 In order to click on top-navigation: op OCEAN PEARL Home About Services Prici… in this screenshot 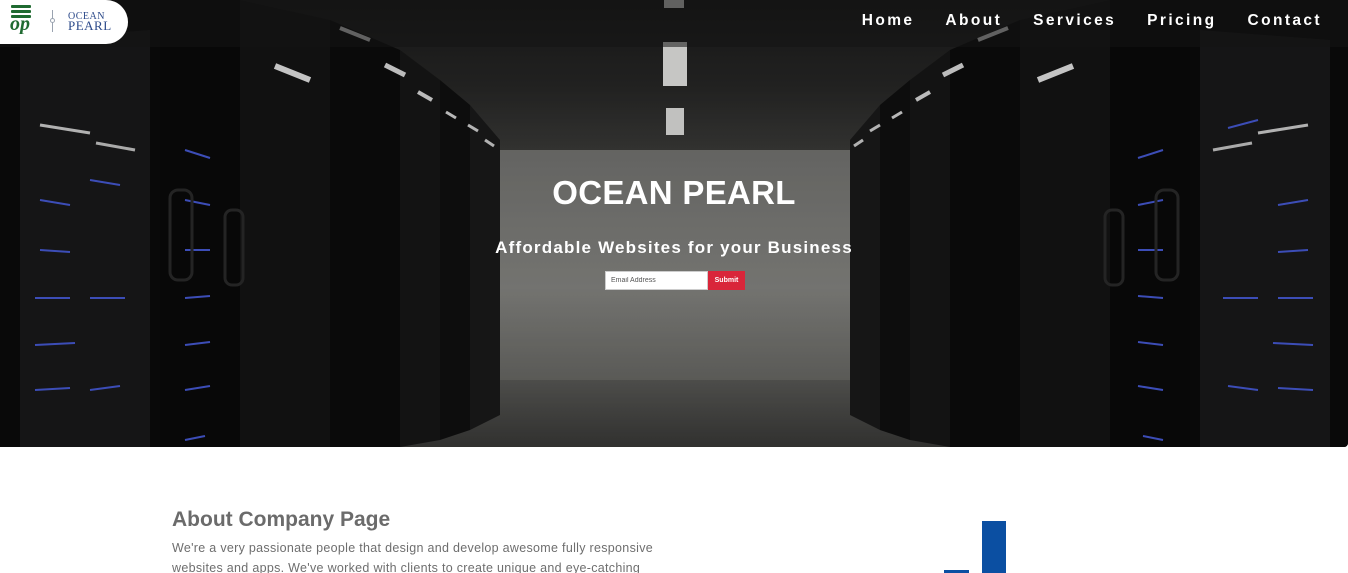, I will do `click(674, 23)`.